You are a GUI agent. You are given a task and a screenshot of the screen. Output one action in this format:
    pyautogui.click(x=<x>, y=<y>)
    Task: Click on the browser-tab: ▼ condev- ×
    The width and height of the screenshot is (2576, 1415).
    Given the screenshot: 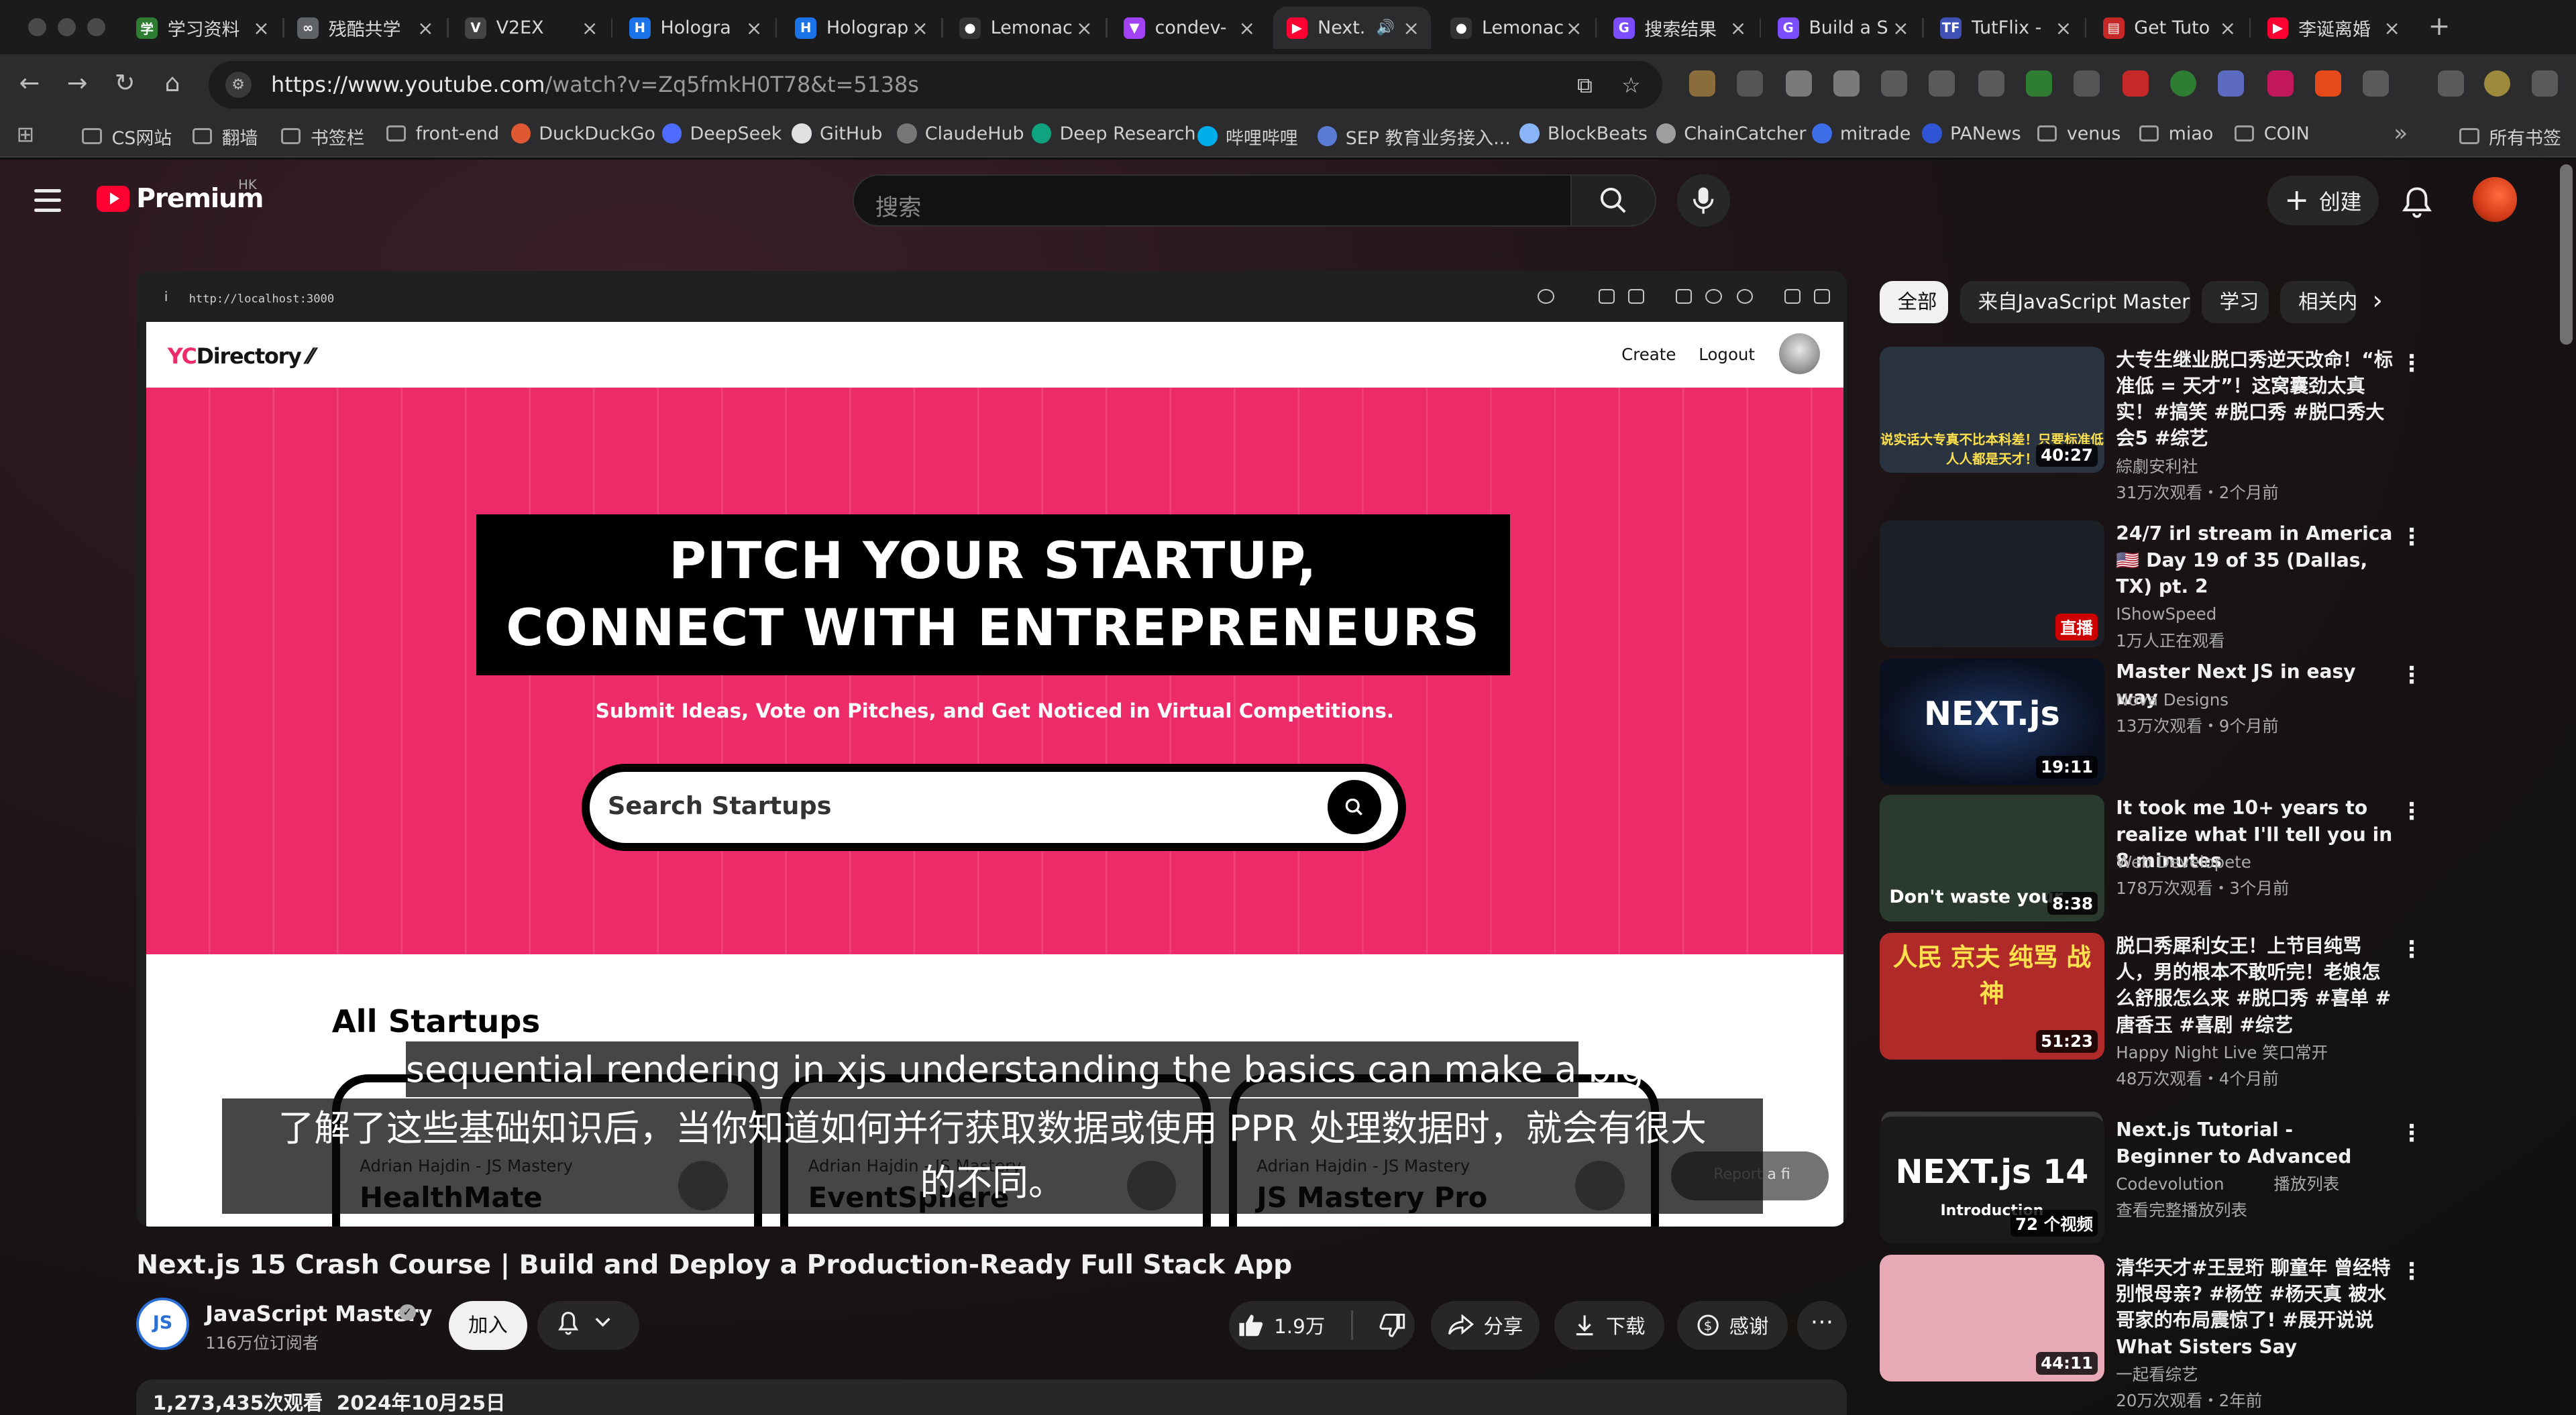 What is the action you would take?
    pyautogui.click(x=1189, y=28)
    